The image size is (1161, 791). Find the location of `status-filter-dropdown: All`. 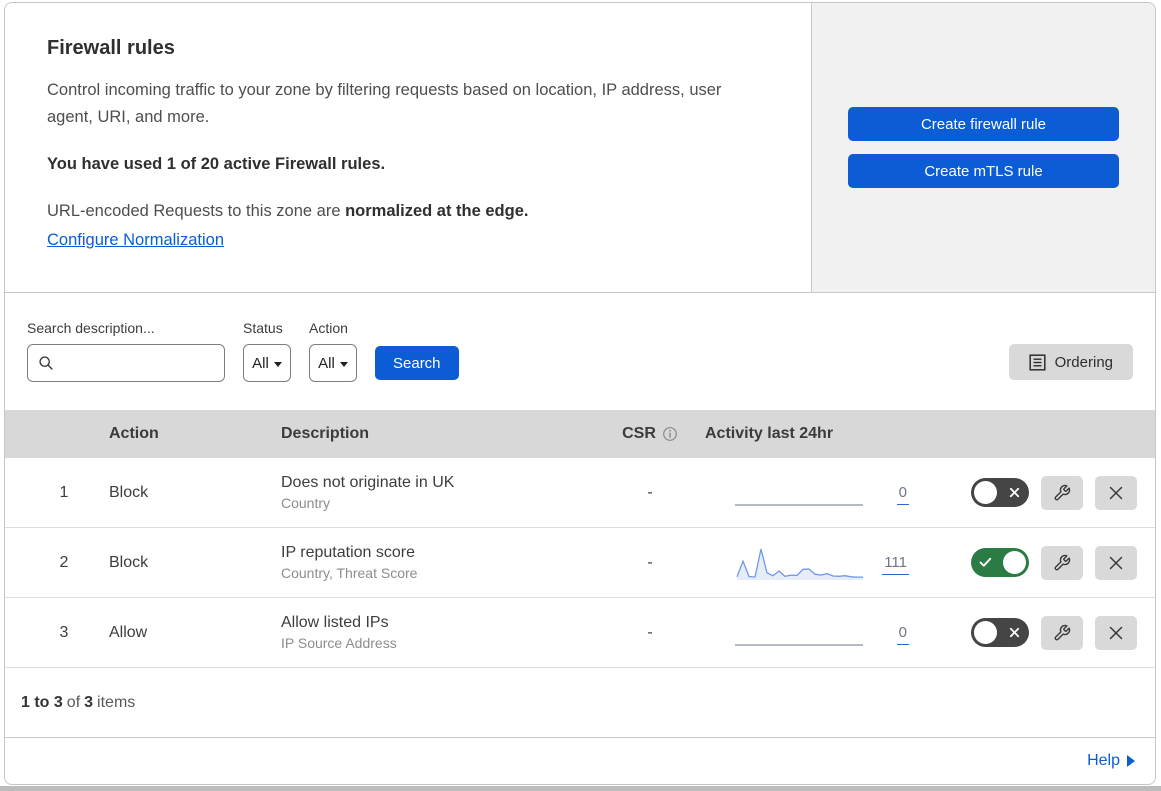

status-filter-dropdown: All is located at coordinates (267, 363).